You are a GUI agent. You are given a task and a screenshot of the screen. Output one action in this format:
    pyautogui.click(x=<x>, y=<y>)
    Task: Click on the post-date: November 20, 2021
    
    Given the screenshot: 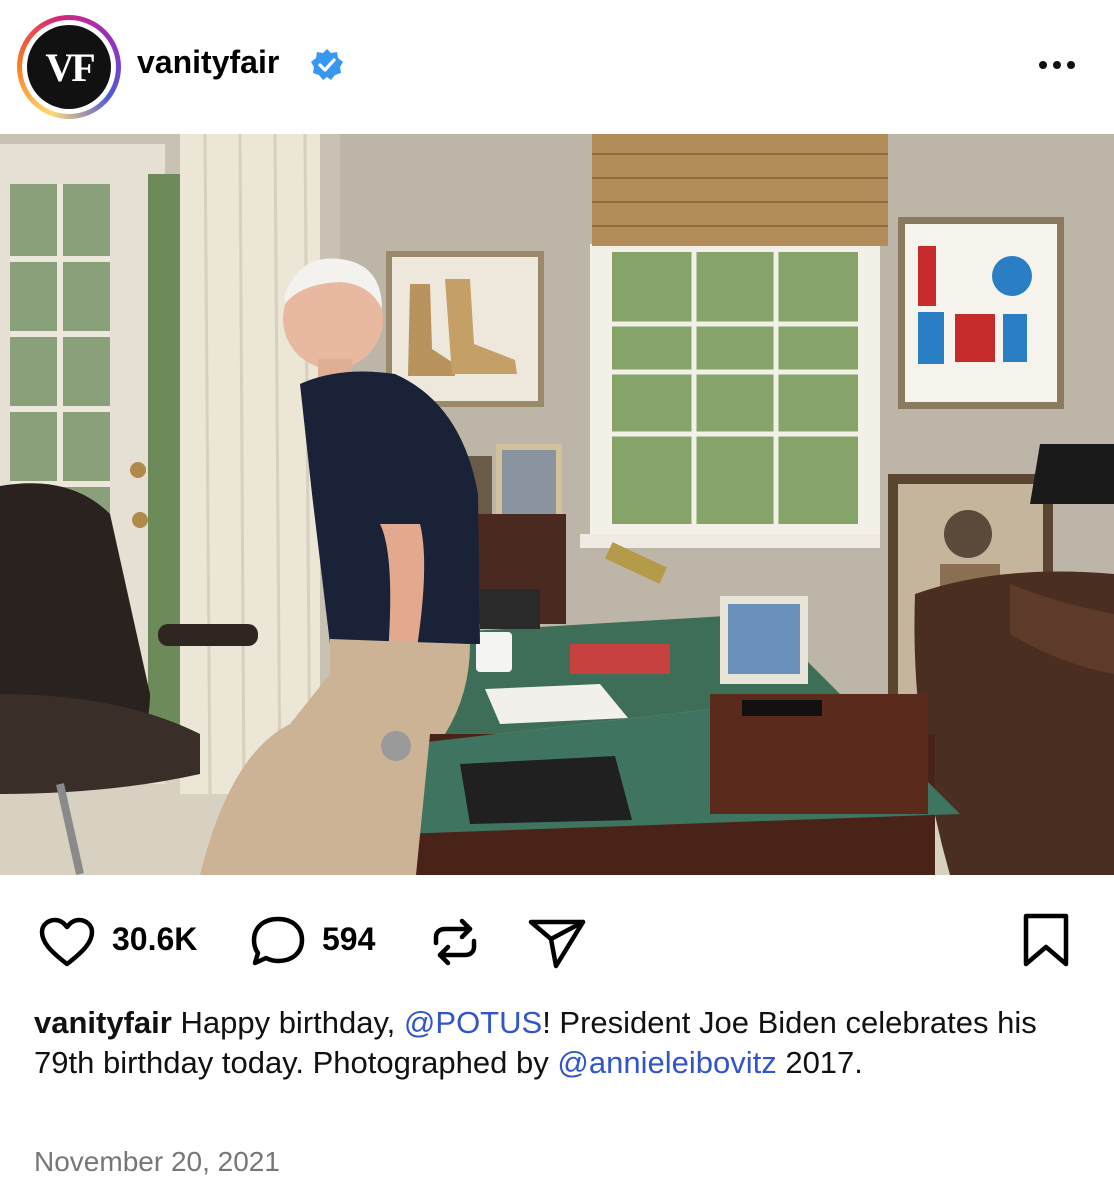 What is the action you would take?
    pyautogui.click(x=157, y=1161)
    